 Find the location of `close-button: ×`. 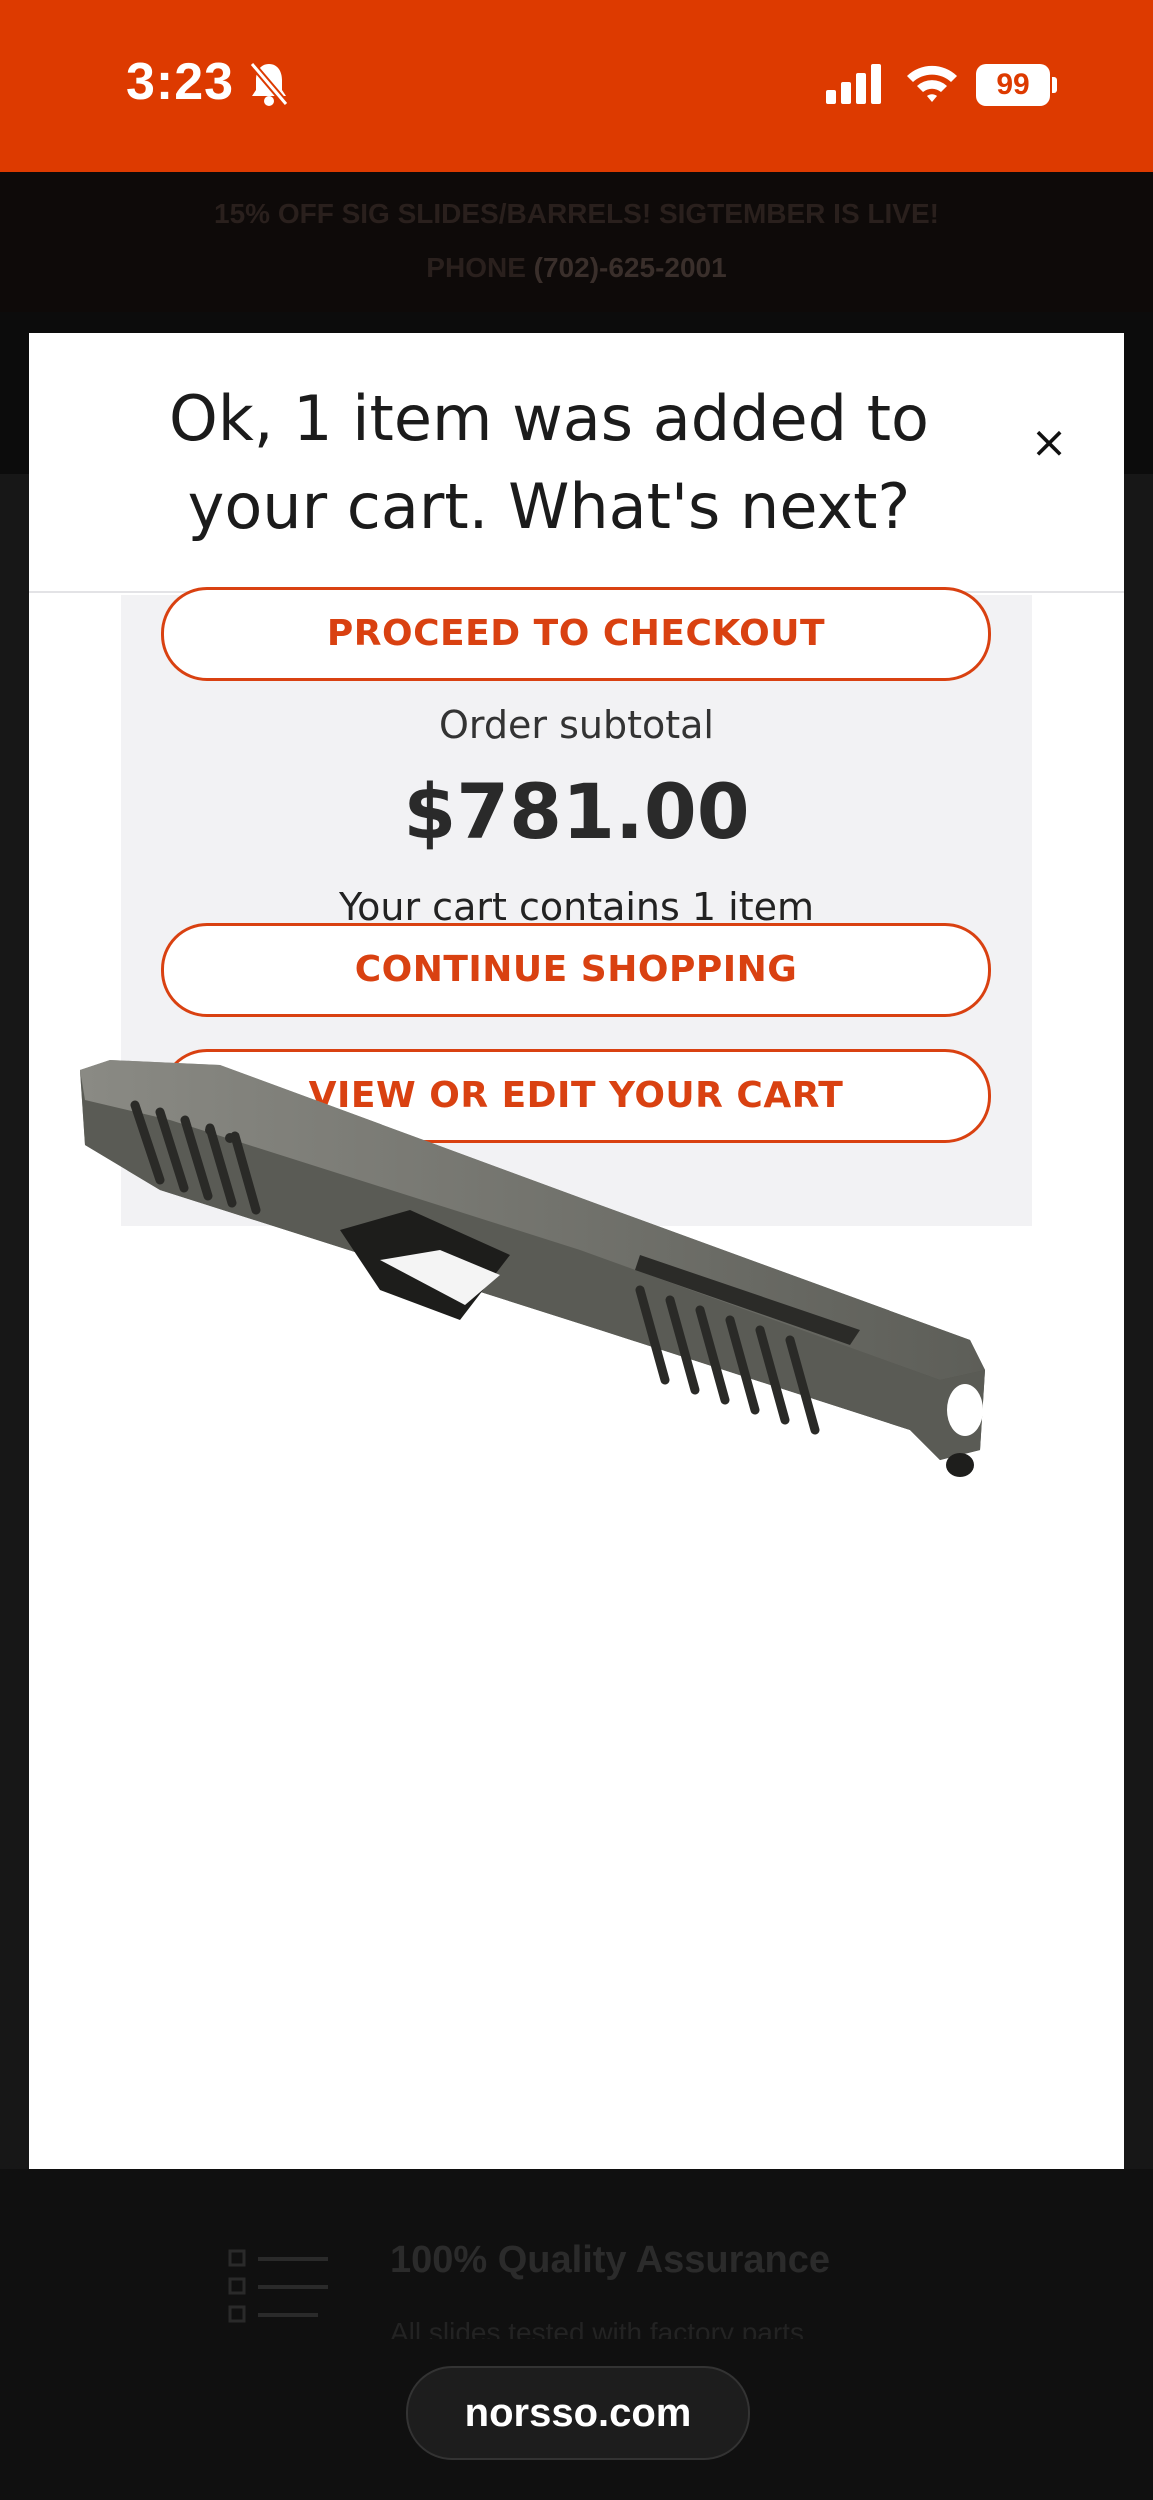

close-button: × is located at coordinates (1049, 443).